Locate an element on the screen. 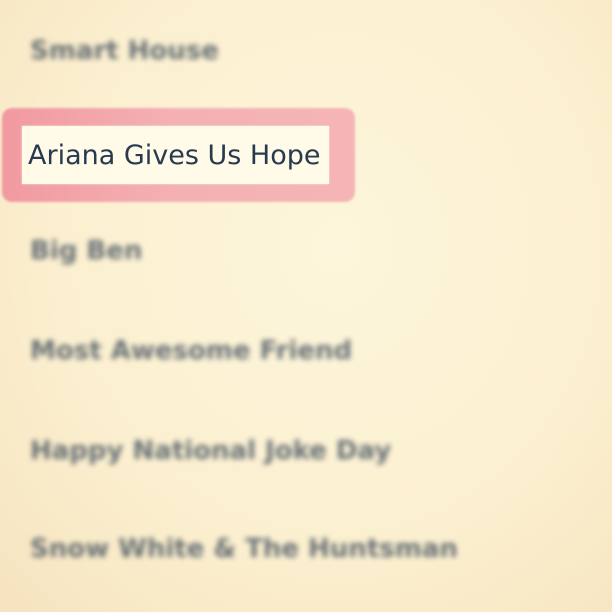 The image size is (612, 612). list-item-big-ben: Big Ben is located at coordinates (86, 251).